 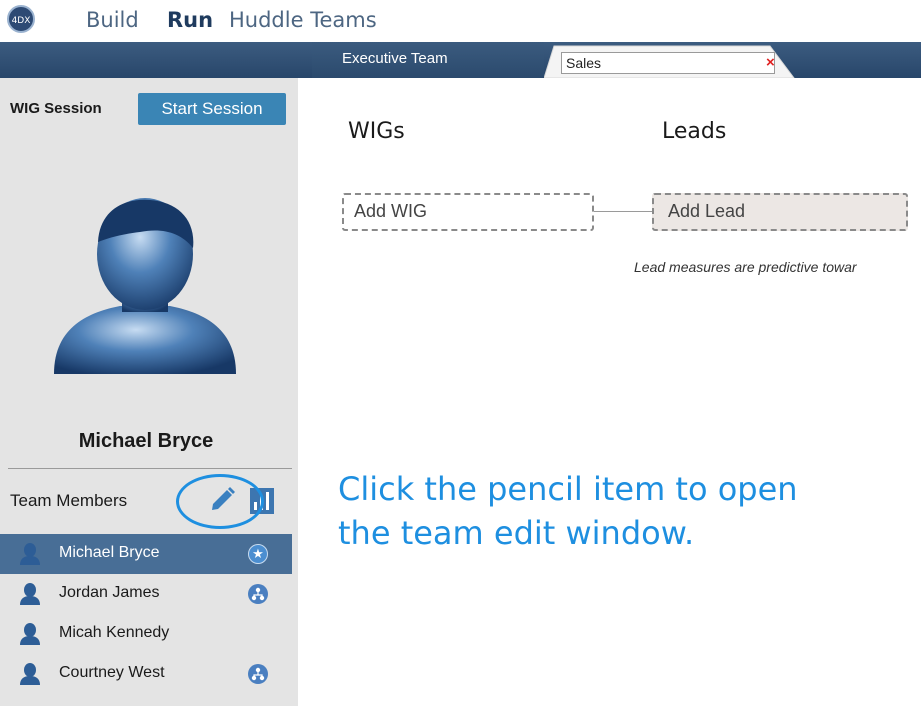 What do you see at coordinates (114, 632) in the screenshot?
I see `member-name: Micah Kennedy` at bounding box center [114, 632].